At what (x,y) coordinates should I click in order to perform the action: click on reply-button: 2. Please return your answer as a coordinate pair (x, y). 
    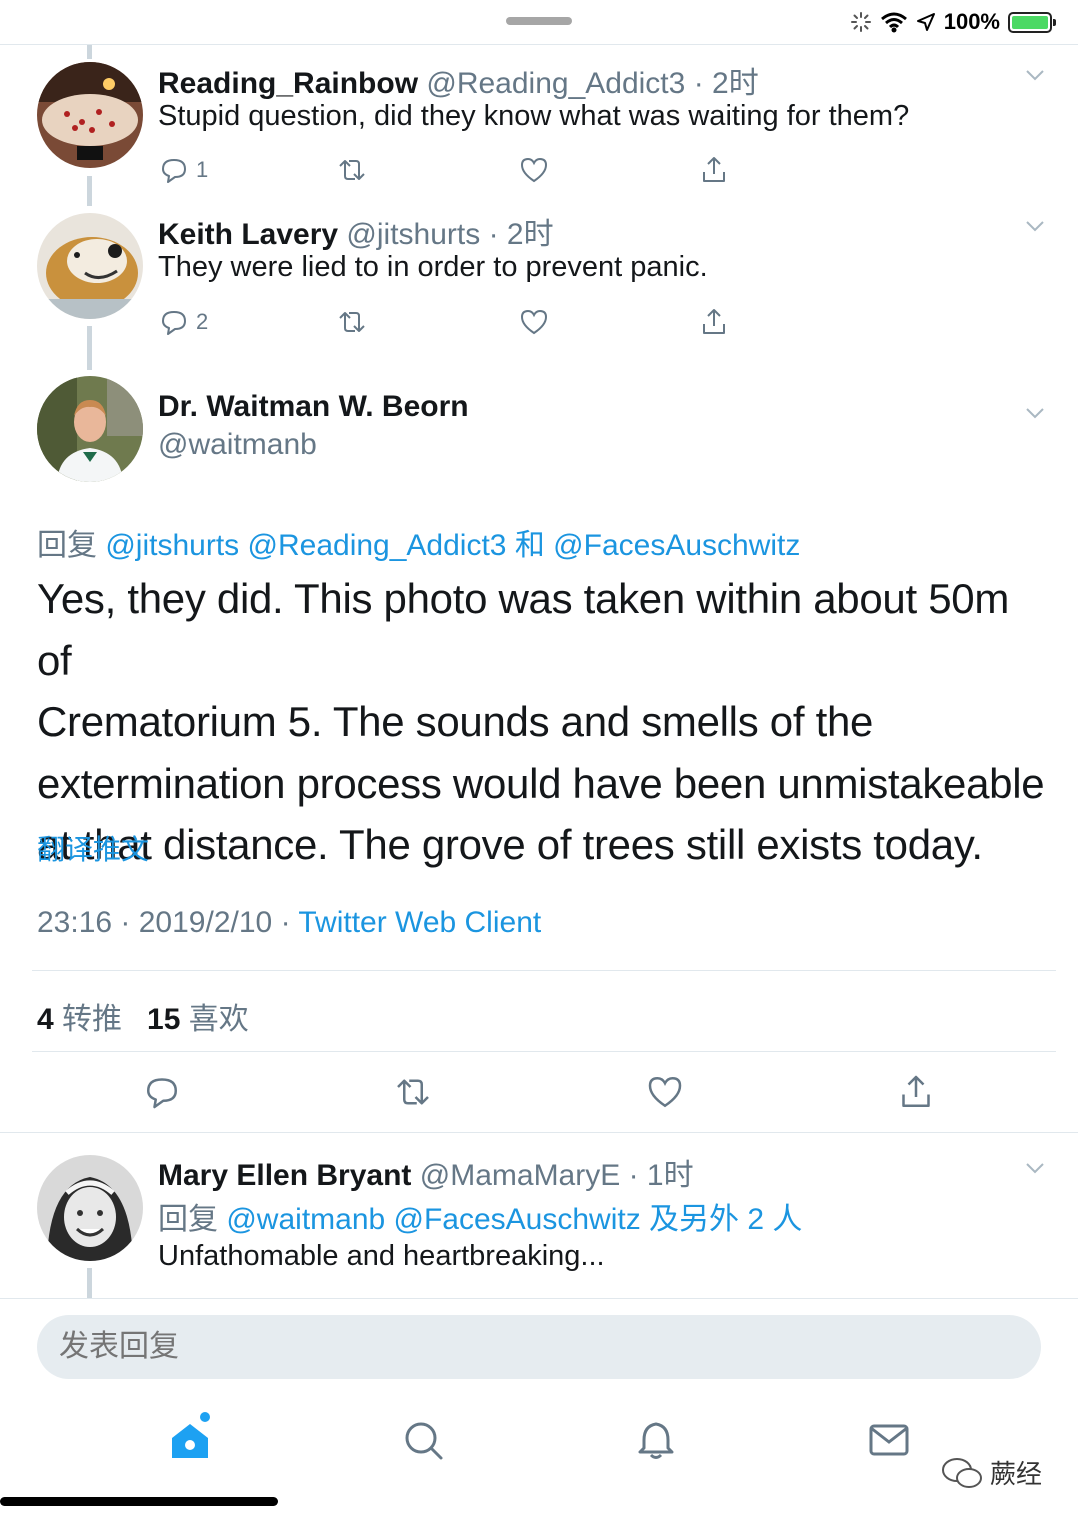
    Looking at the image, I should click on (183, 322).